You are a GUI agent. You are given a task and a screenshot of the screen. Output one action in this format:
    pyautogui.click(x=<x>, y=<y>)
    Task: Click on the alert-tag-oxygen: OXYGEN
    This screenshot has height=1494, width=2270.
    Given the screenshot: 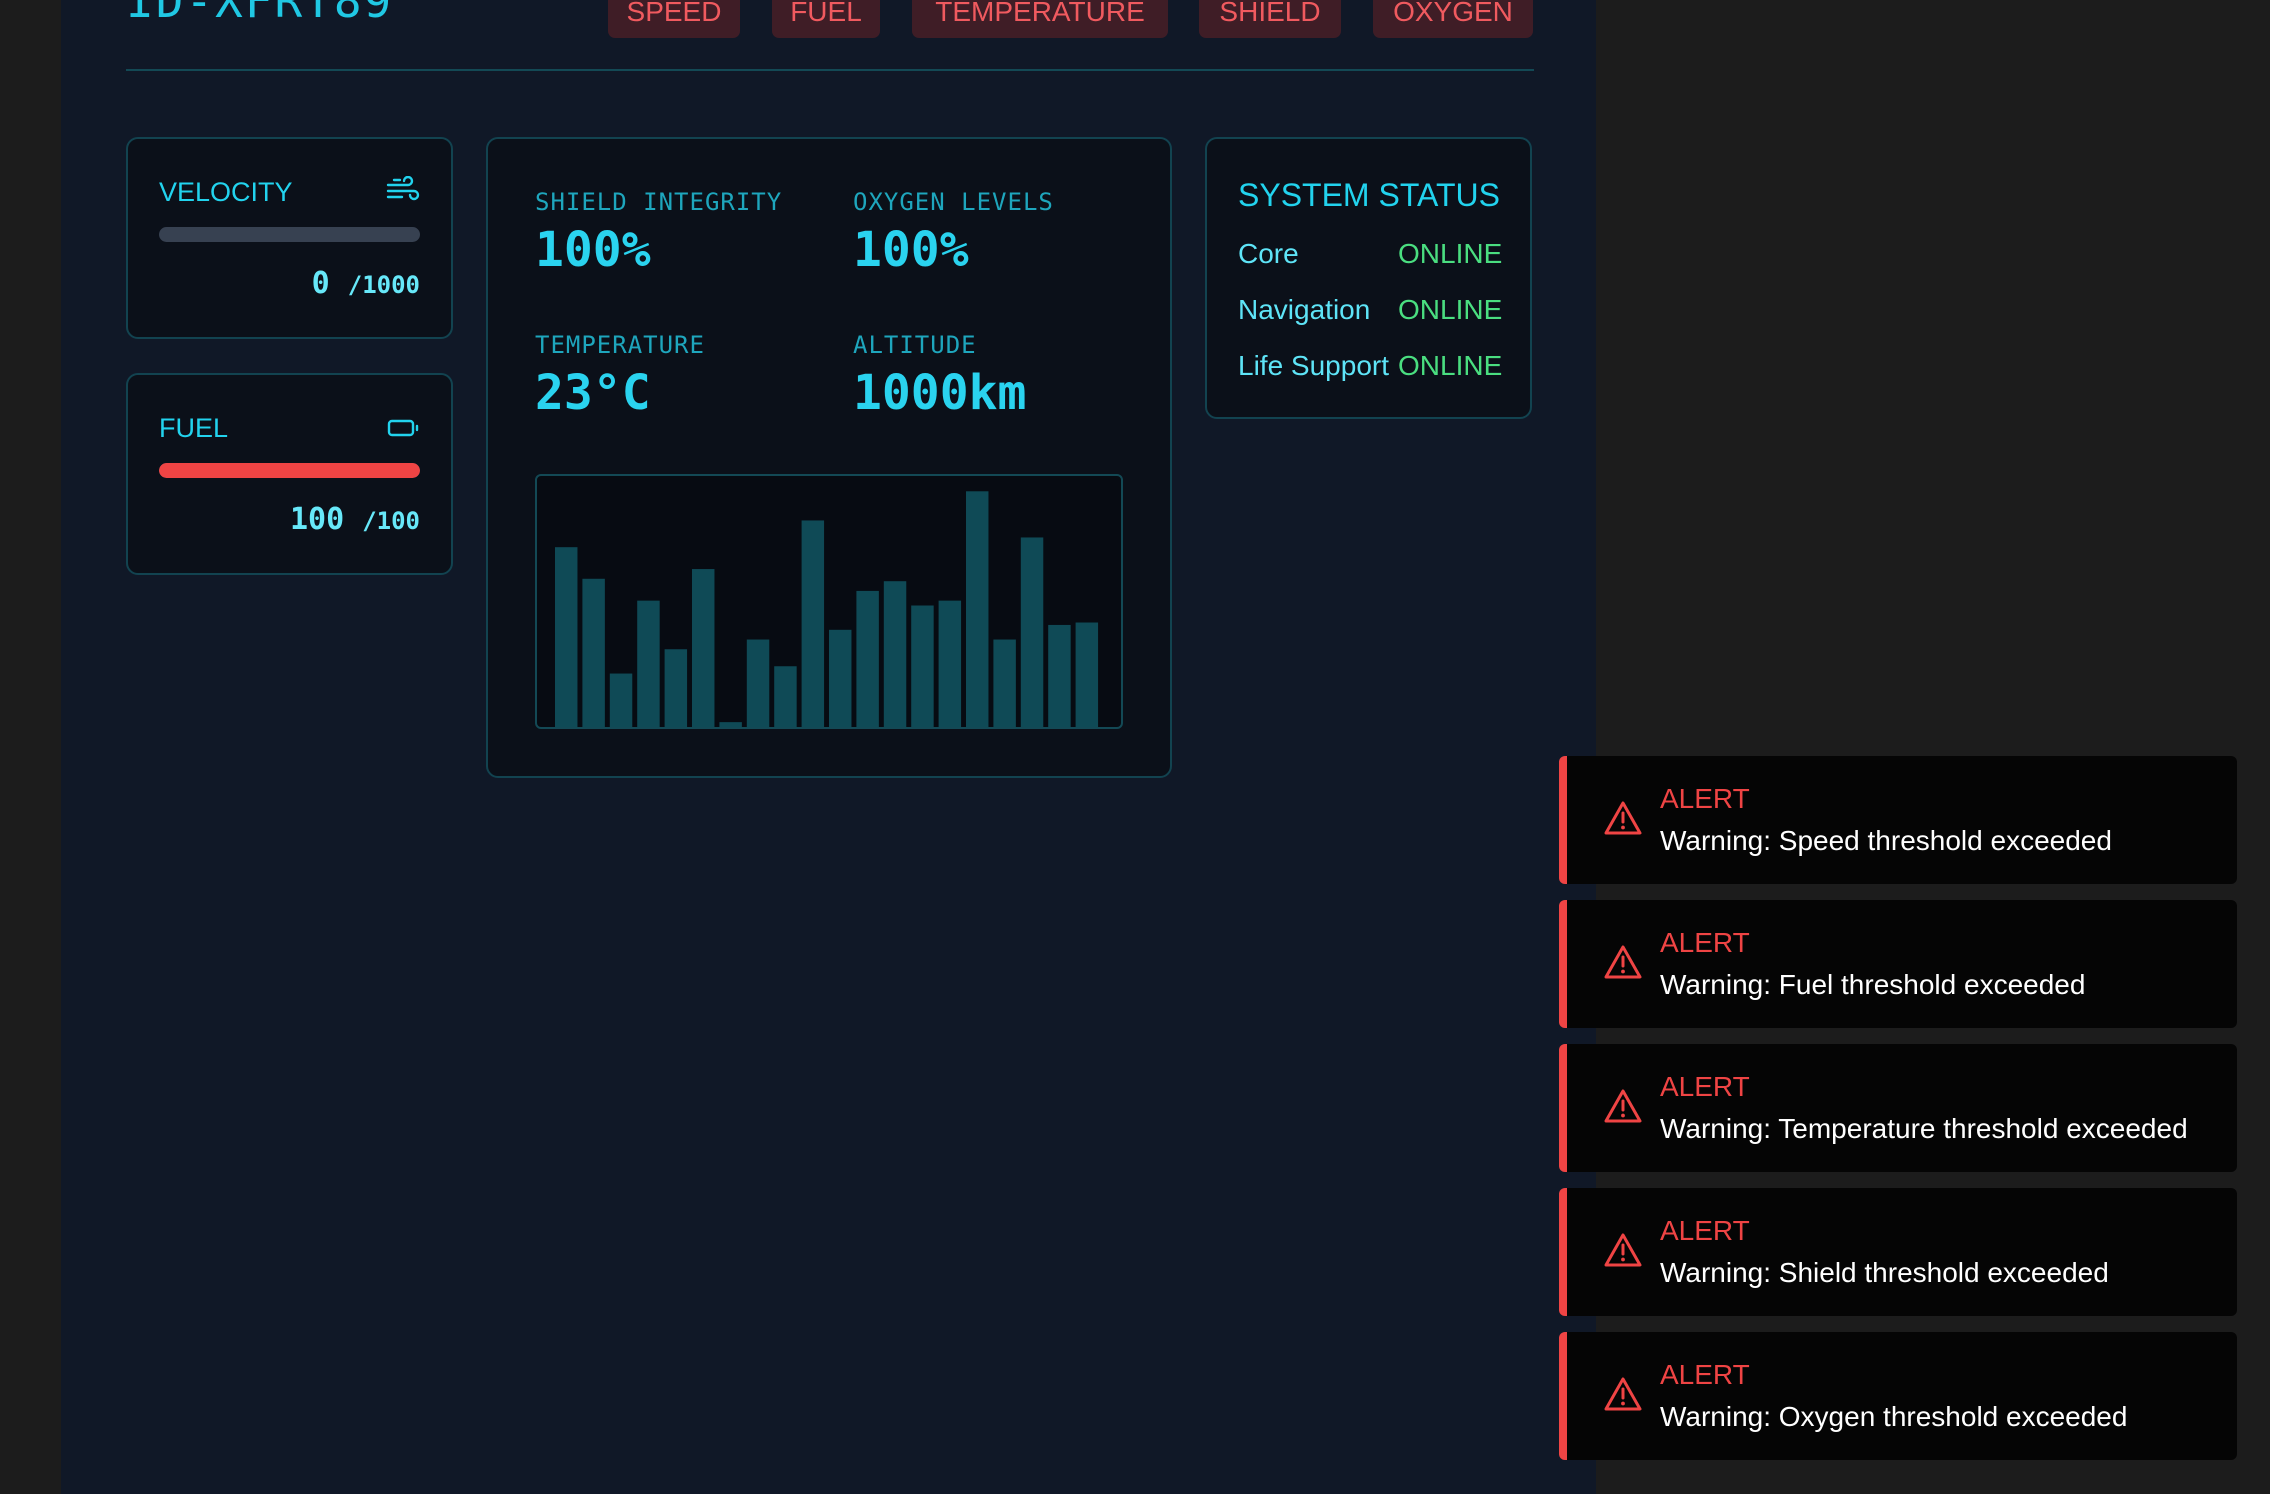 What is the action you would take?
    pyautogui.click(x=1453, y=19)
    